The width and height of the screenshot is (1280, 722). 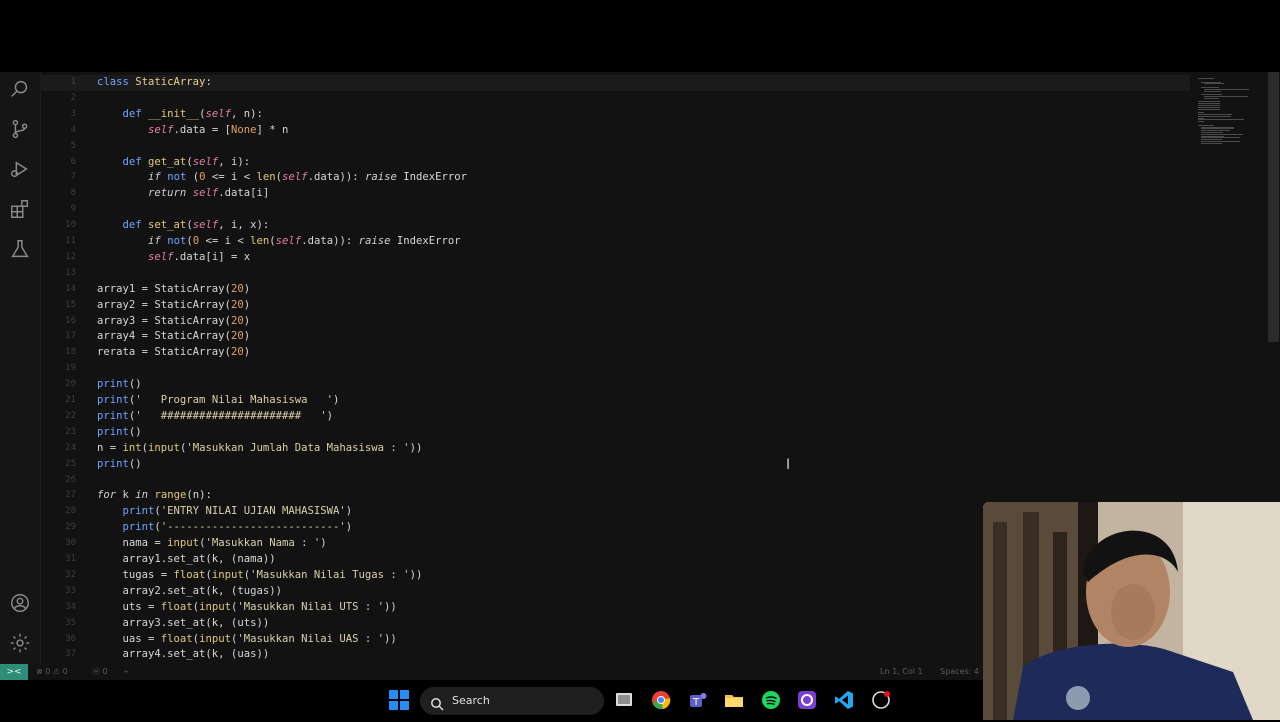 I want to click on line-number: 23, so click(x=70, y=431).